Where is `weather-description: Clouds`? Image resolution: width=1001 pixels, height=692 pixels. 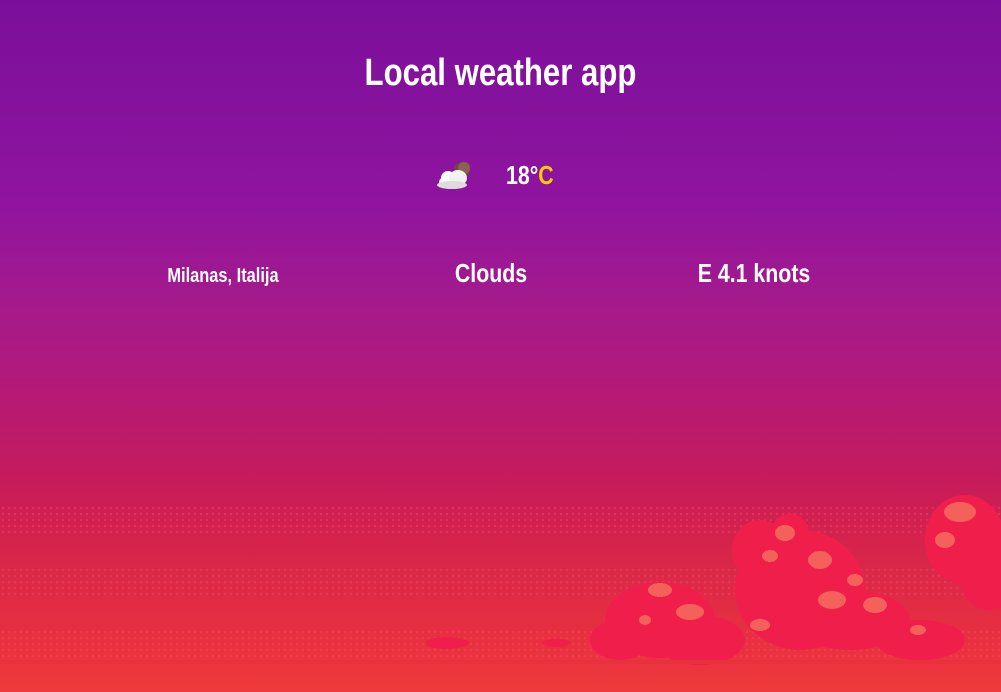
weather-description: Clouds is located at coordinates (491, 273).